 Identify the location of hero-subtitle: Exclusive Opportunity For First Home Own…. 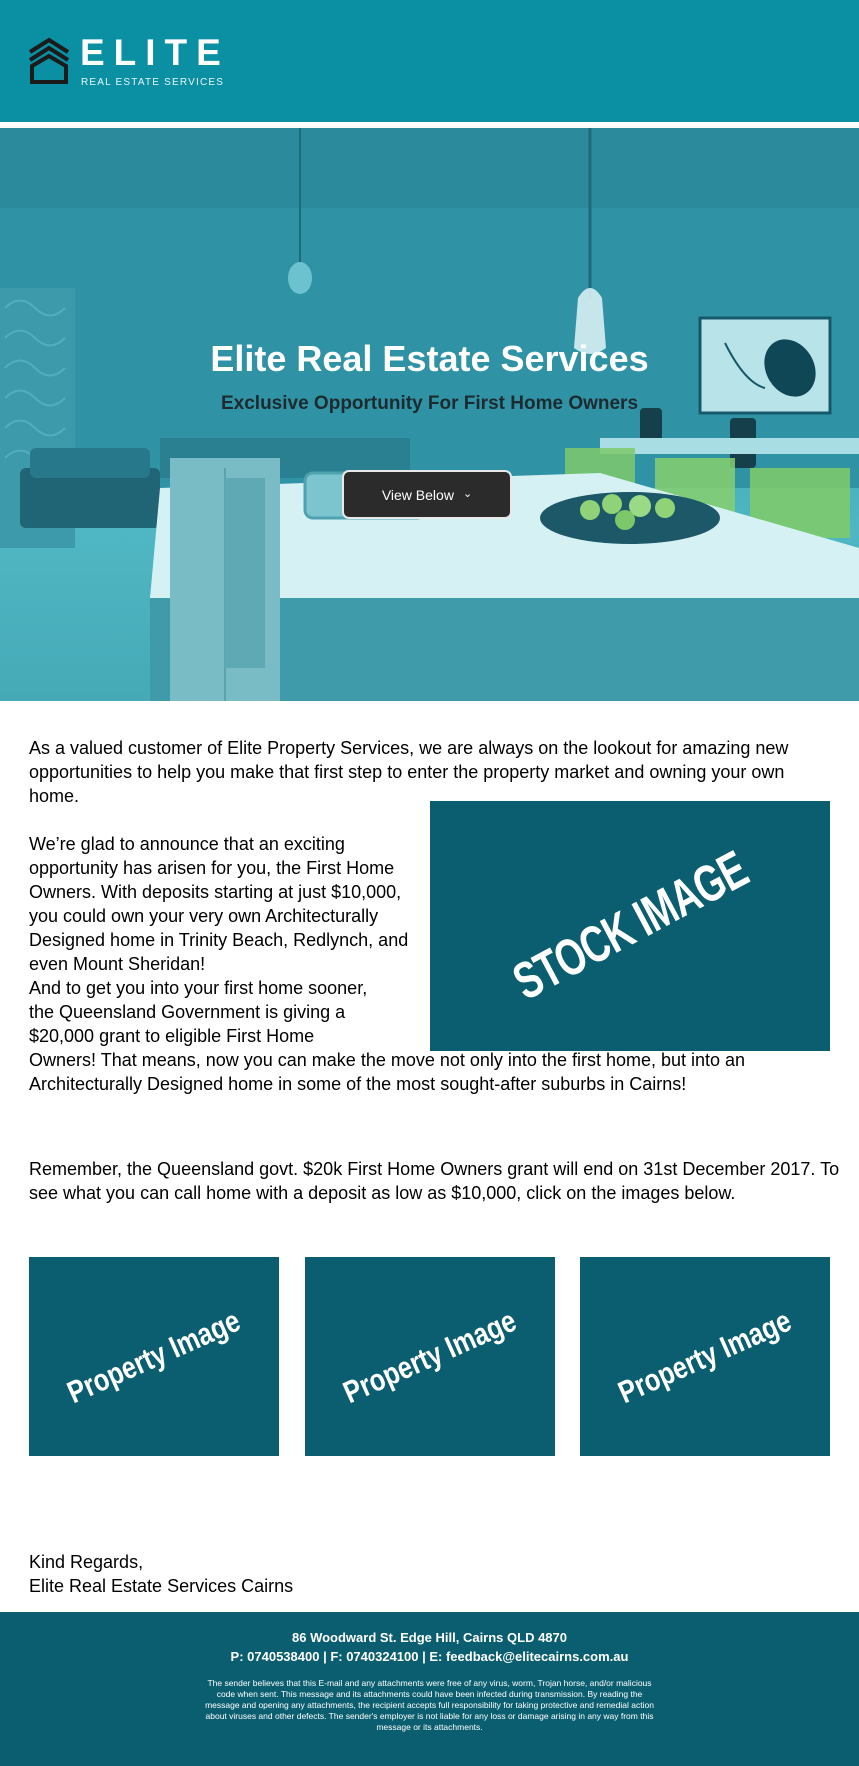
(429, 403).